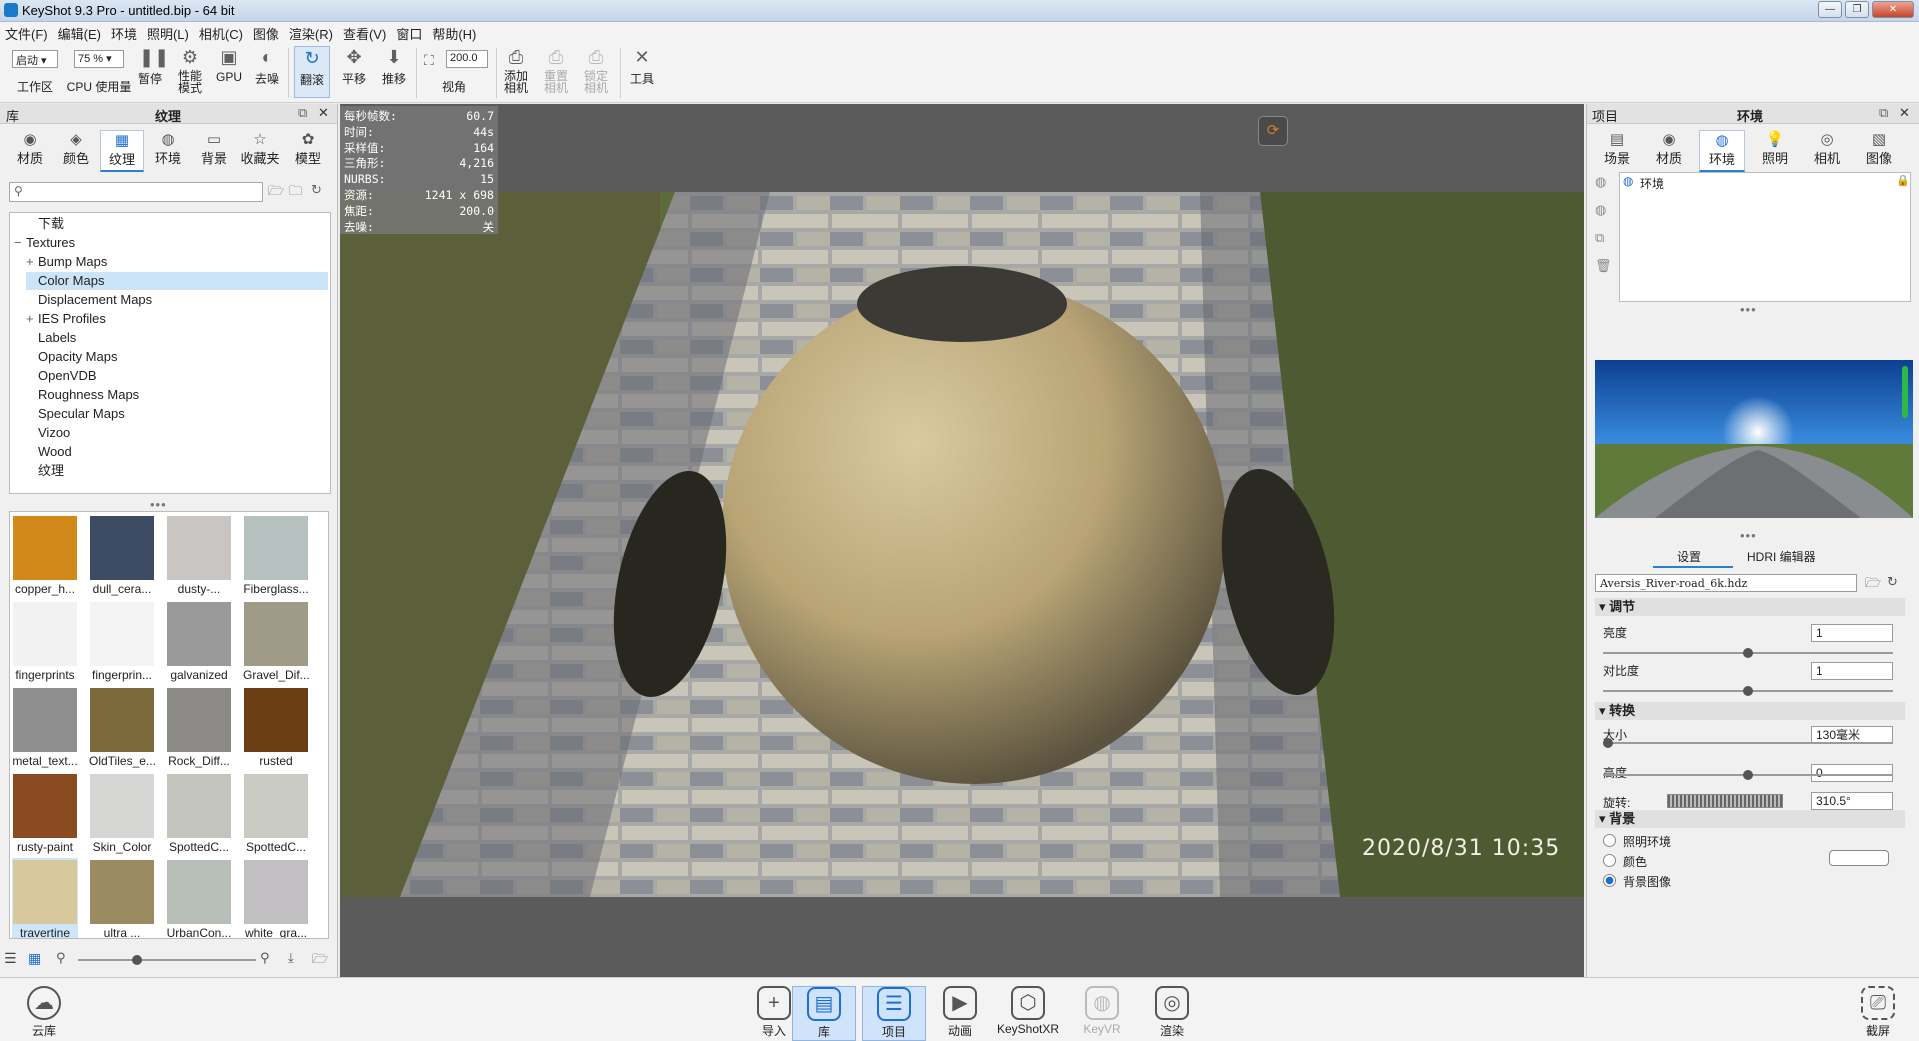  What do you see at coordinates (171, 243) in the screenshot?
I see `tree-item: − Textures` at bounding box center [171, 243].